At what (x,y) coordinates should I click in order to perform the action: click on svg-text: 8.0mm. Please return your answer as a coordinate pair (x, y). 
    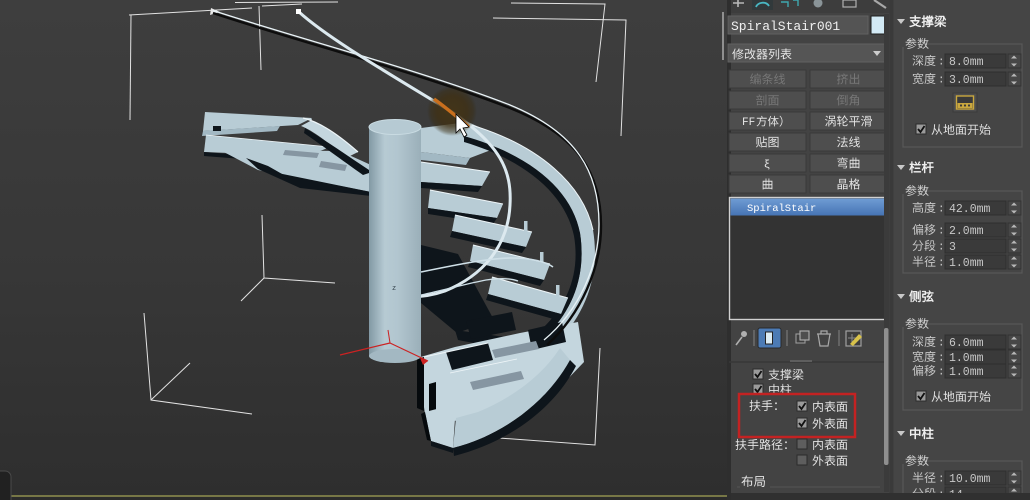
    Looking at the image, I should click on (966, 62).